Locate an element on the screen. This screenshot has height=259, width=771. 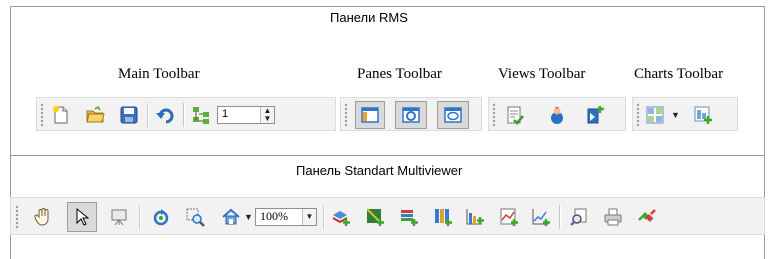
zoom-level-select: 100% ▼ is located at coordinates (286, 217).